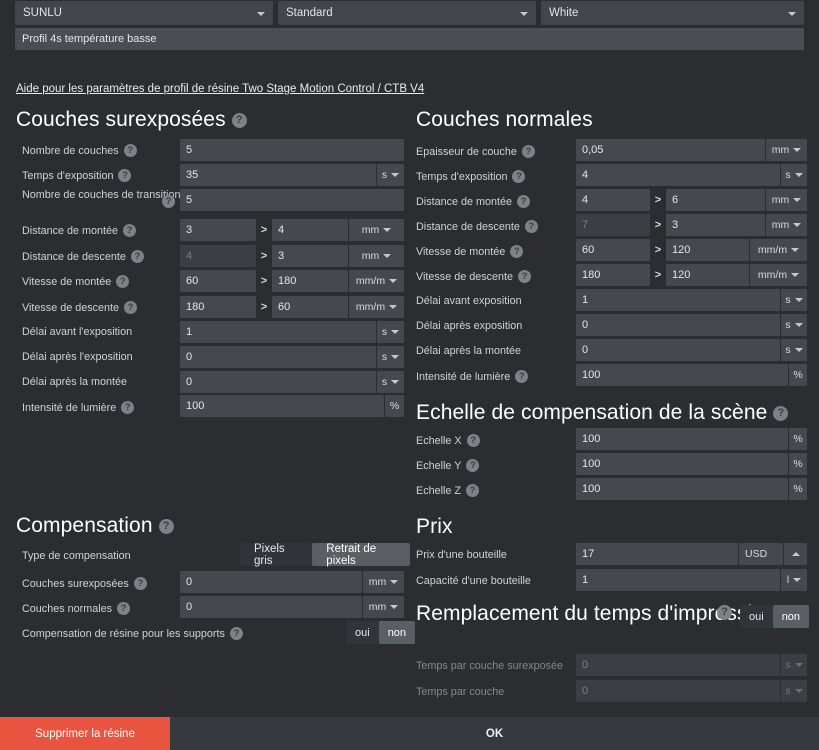  Describe the element at coordinates (361, 555) in the screenshot. I see `compensation-type-pixel-shrink: Retrait de pixels` at that location.